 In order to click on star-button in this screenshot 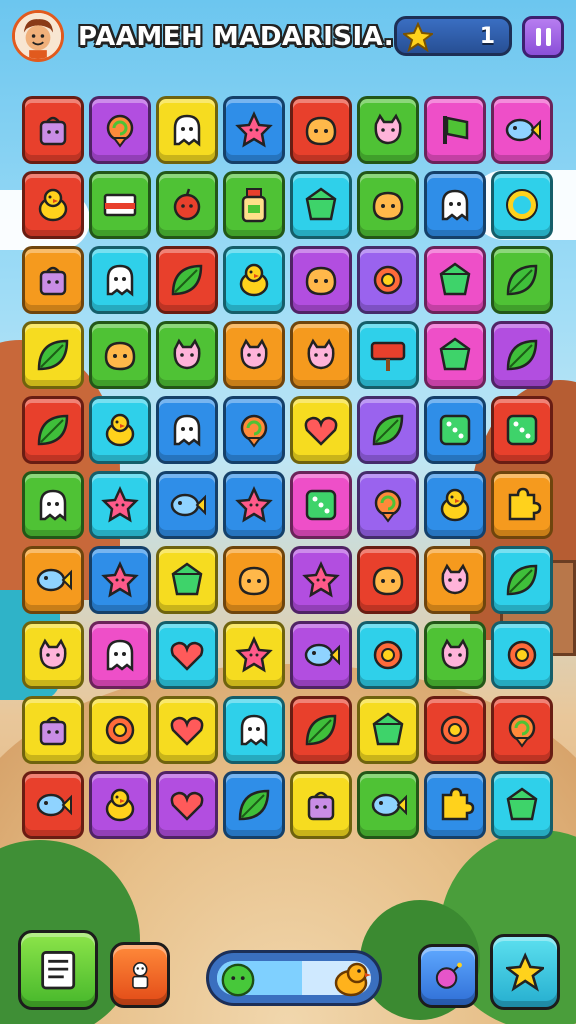, I will do `click(525, 972)`.